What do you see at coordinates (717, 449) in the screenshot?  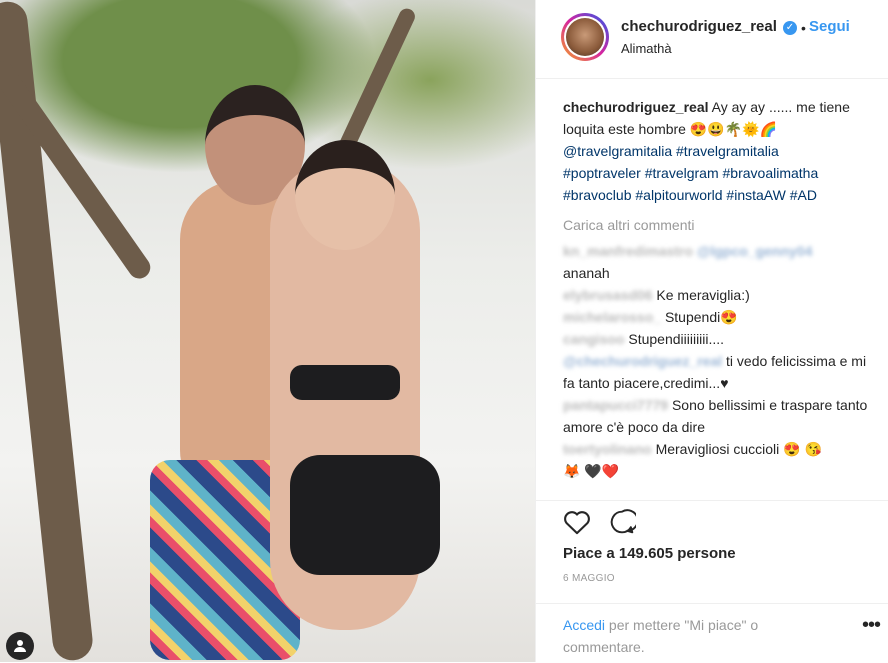 I see `comment-text: Meravigliosi cuccioli` at bounding box center [717, 449].